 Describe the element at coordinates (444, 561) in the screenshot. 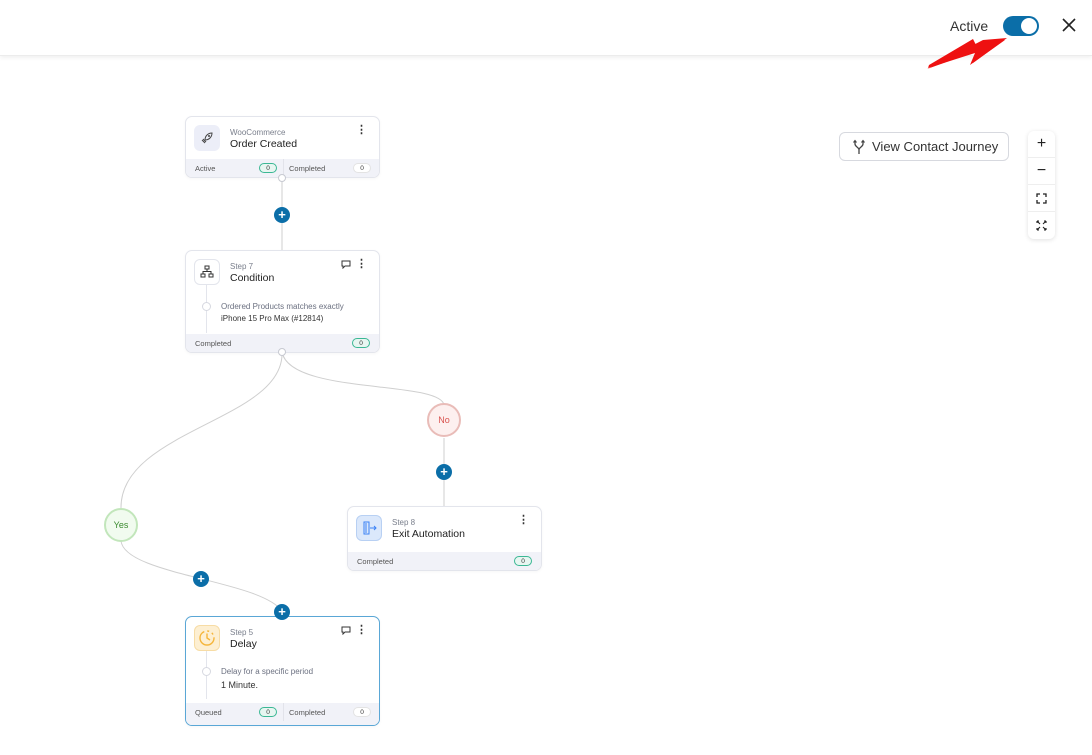

I see `node-stats: Completed 0` at that location.